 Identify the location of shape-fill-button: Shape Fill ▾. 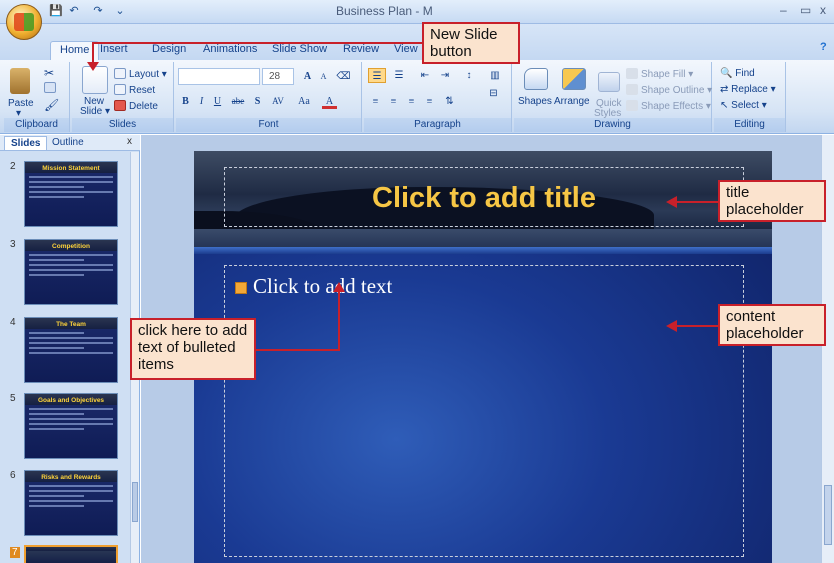
(659, 74).